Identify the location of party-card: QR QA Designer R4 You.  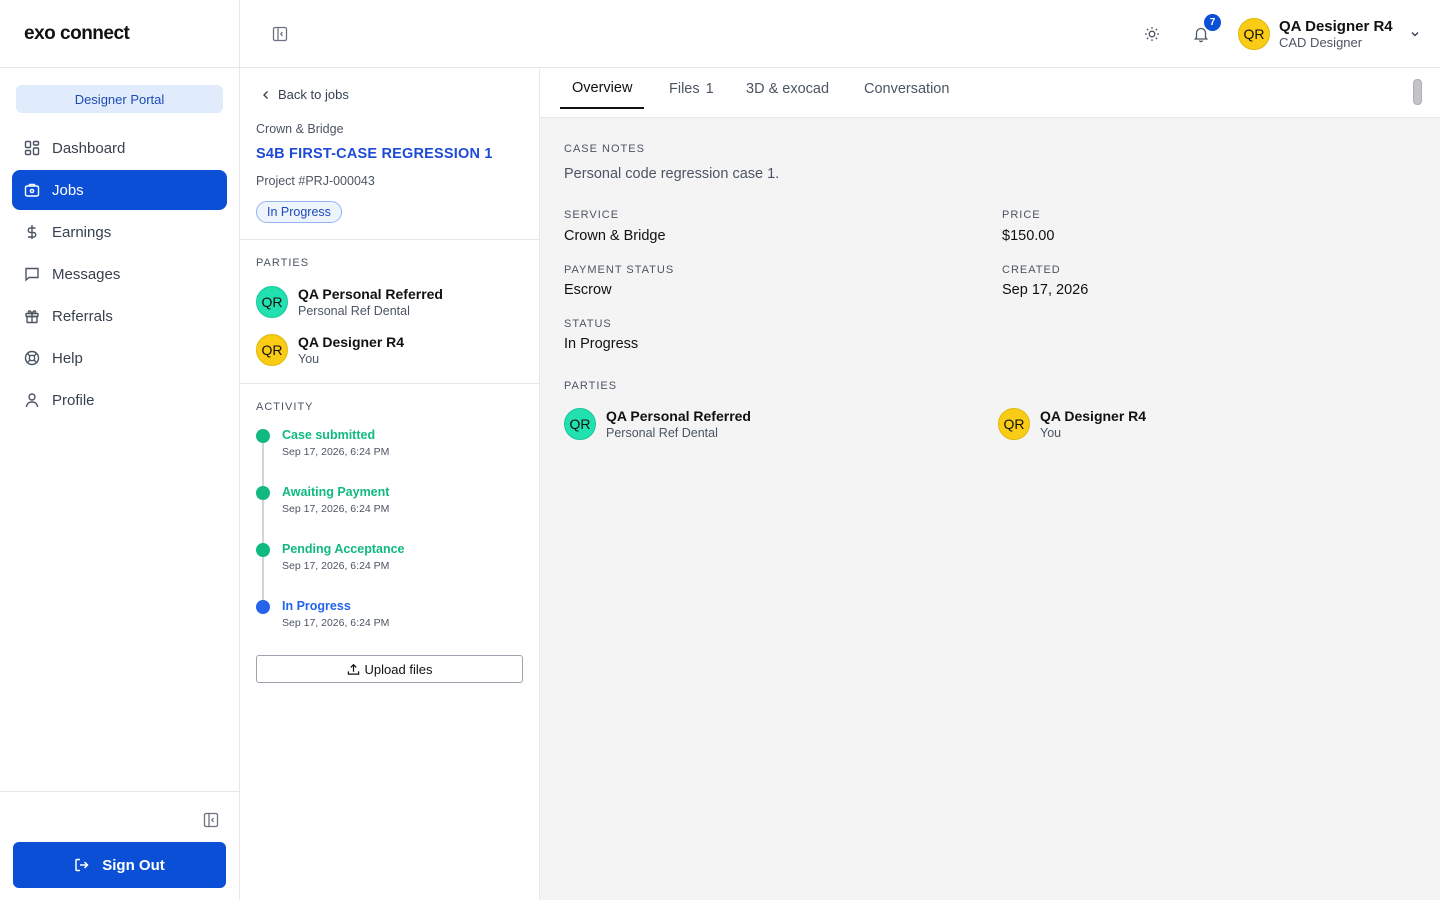
(1072, 424).